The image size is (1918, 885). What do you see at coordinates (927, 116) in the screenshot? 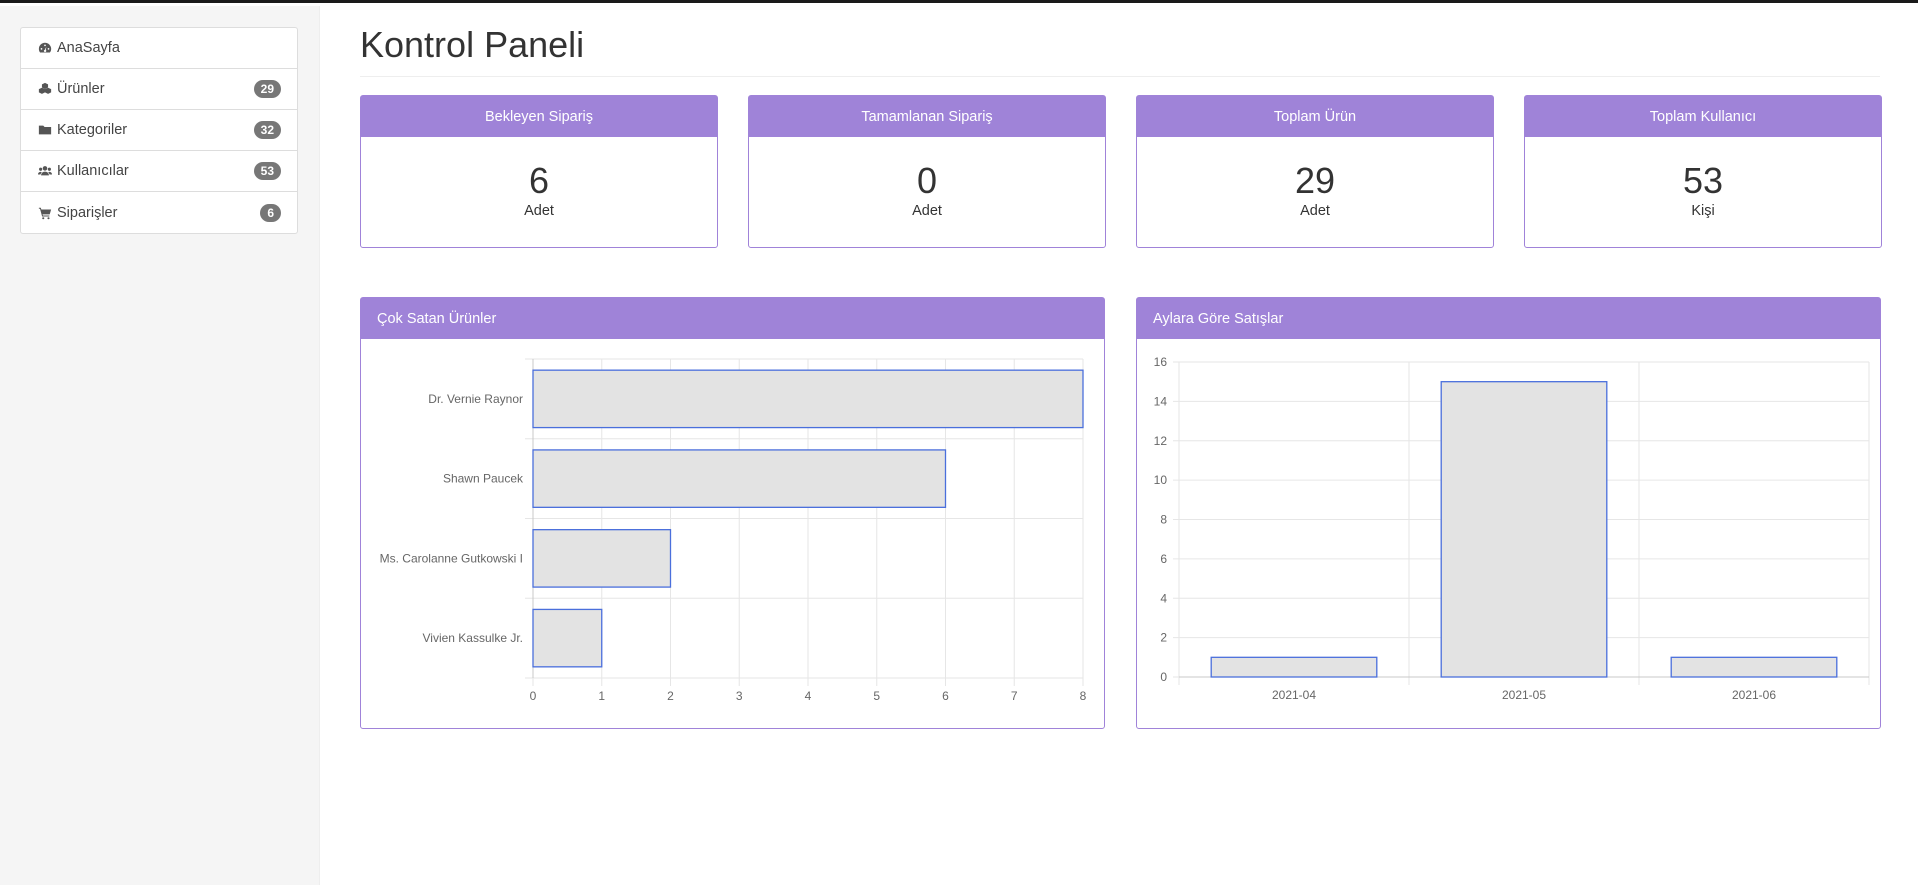
I see `card-title: Tamamlanan Sipariş` at bounding box center [927, 116].